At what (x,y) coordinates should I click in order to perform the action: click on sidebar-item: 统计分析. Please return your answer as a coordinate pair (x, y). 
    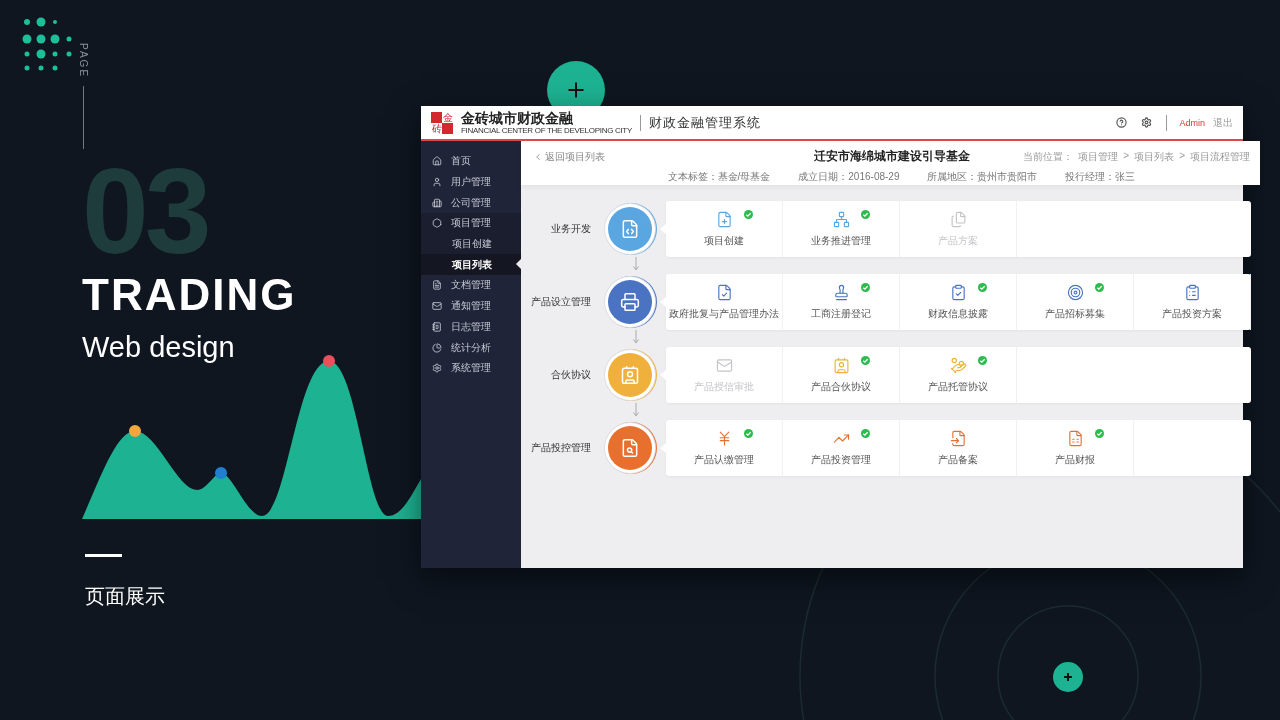
    Looking at the image, I should click on (471, 347).